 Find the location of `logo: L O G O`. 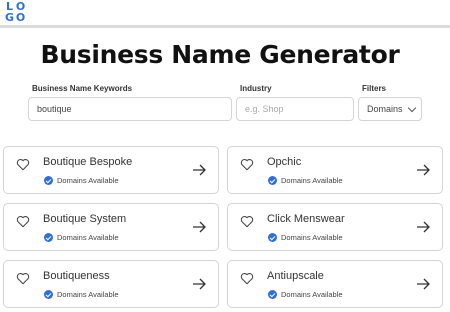

logo: L O G O is located at coordinates (15, 12).